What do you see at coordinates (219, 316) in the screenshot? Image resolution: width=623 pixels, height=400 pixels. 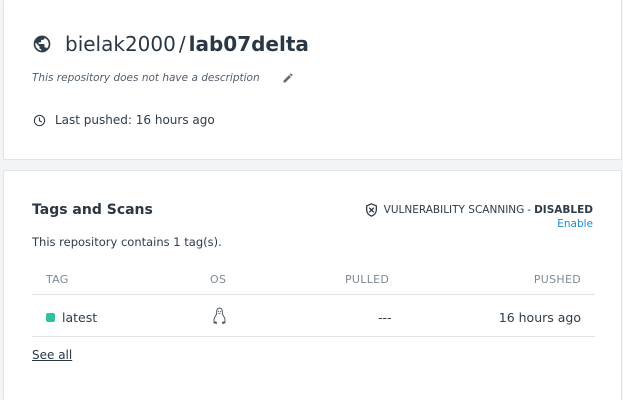 I see `linux-icon` at bounding box center [219, 316].